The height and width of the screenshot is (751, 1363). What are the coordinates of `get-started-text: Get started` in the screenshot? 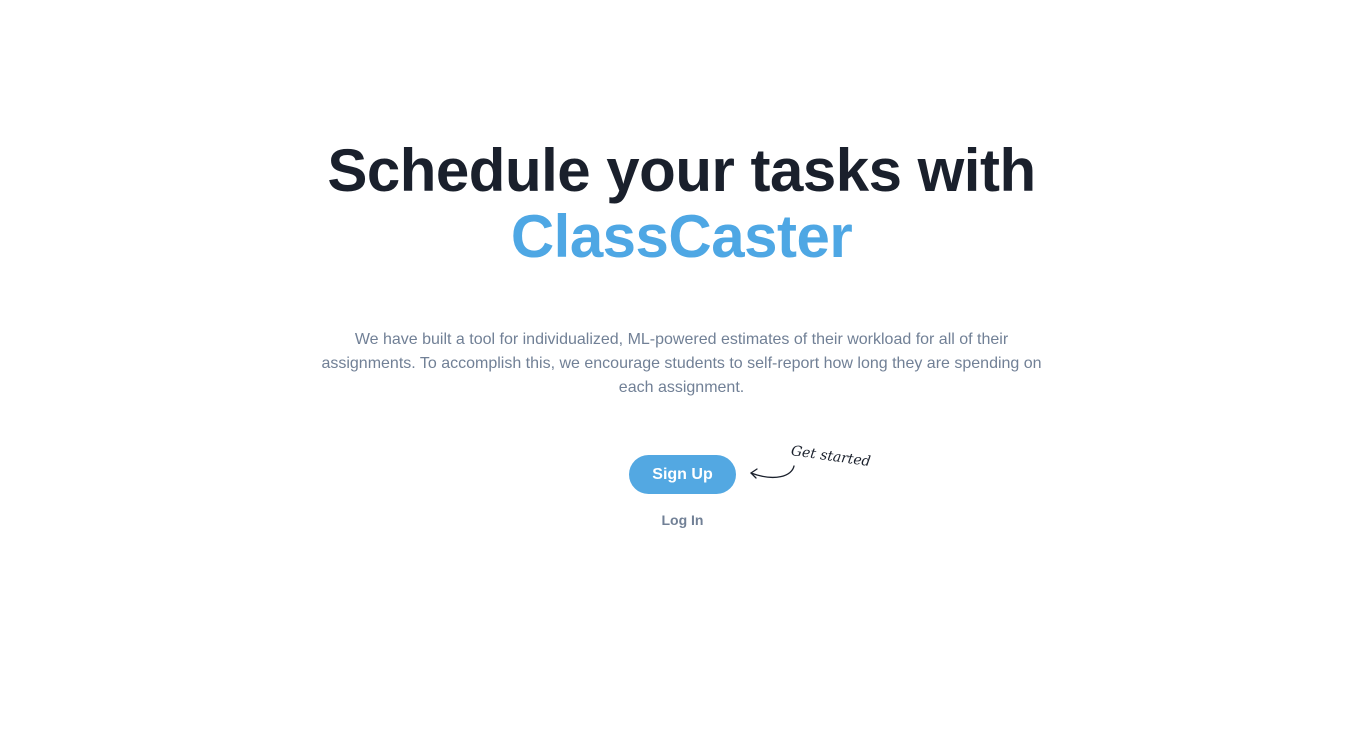 It's located at (830, 457).